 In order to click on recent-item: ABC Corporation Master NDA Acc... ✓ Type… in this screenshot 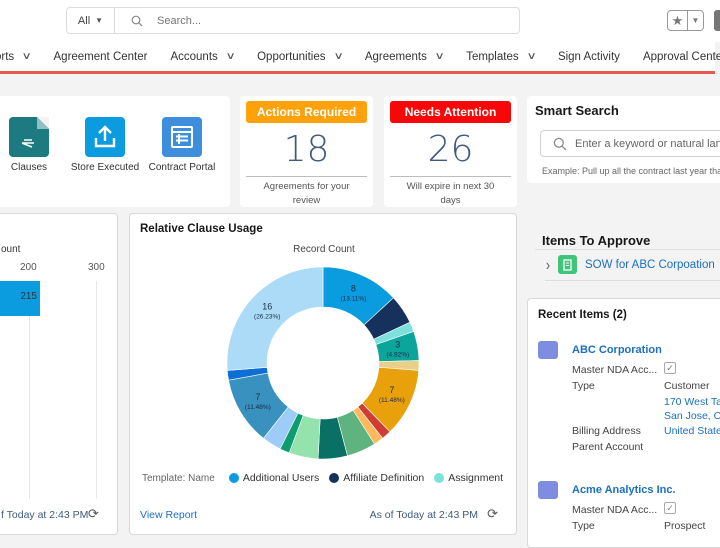, I will do `click(629, 401)`.